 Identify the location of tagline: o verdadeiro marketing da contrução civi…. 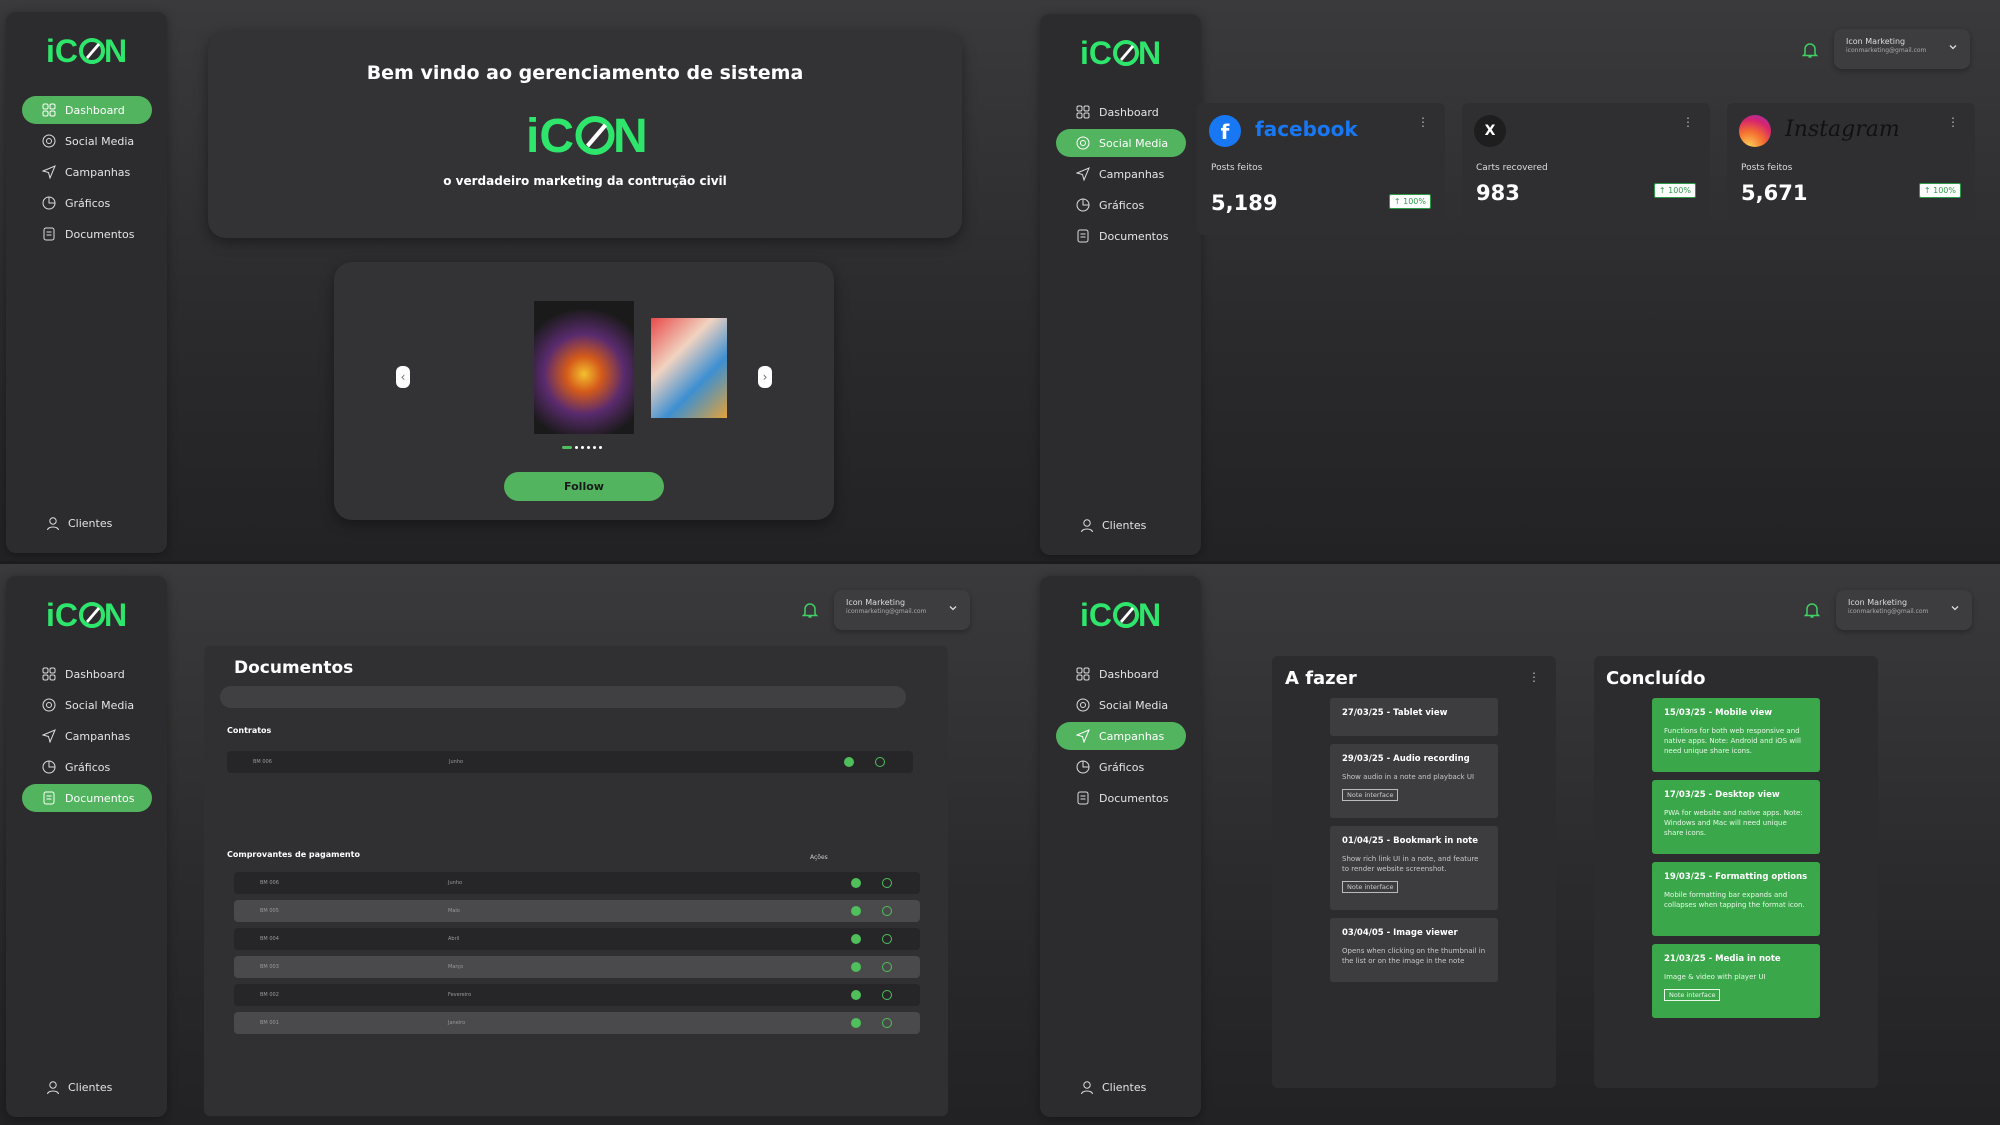
(585, 181).